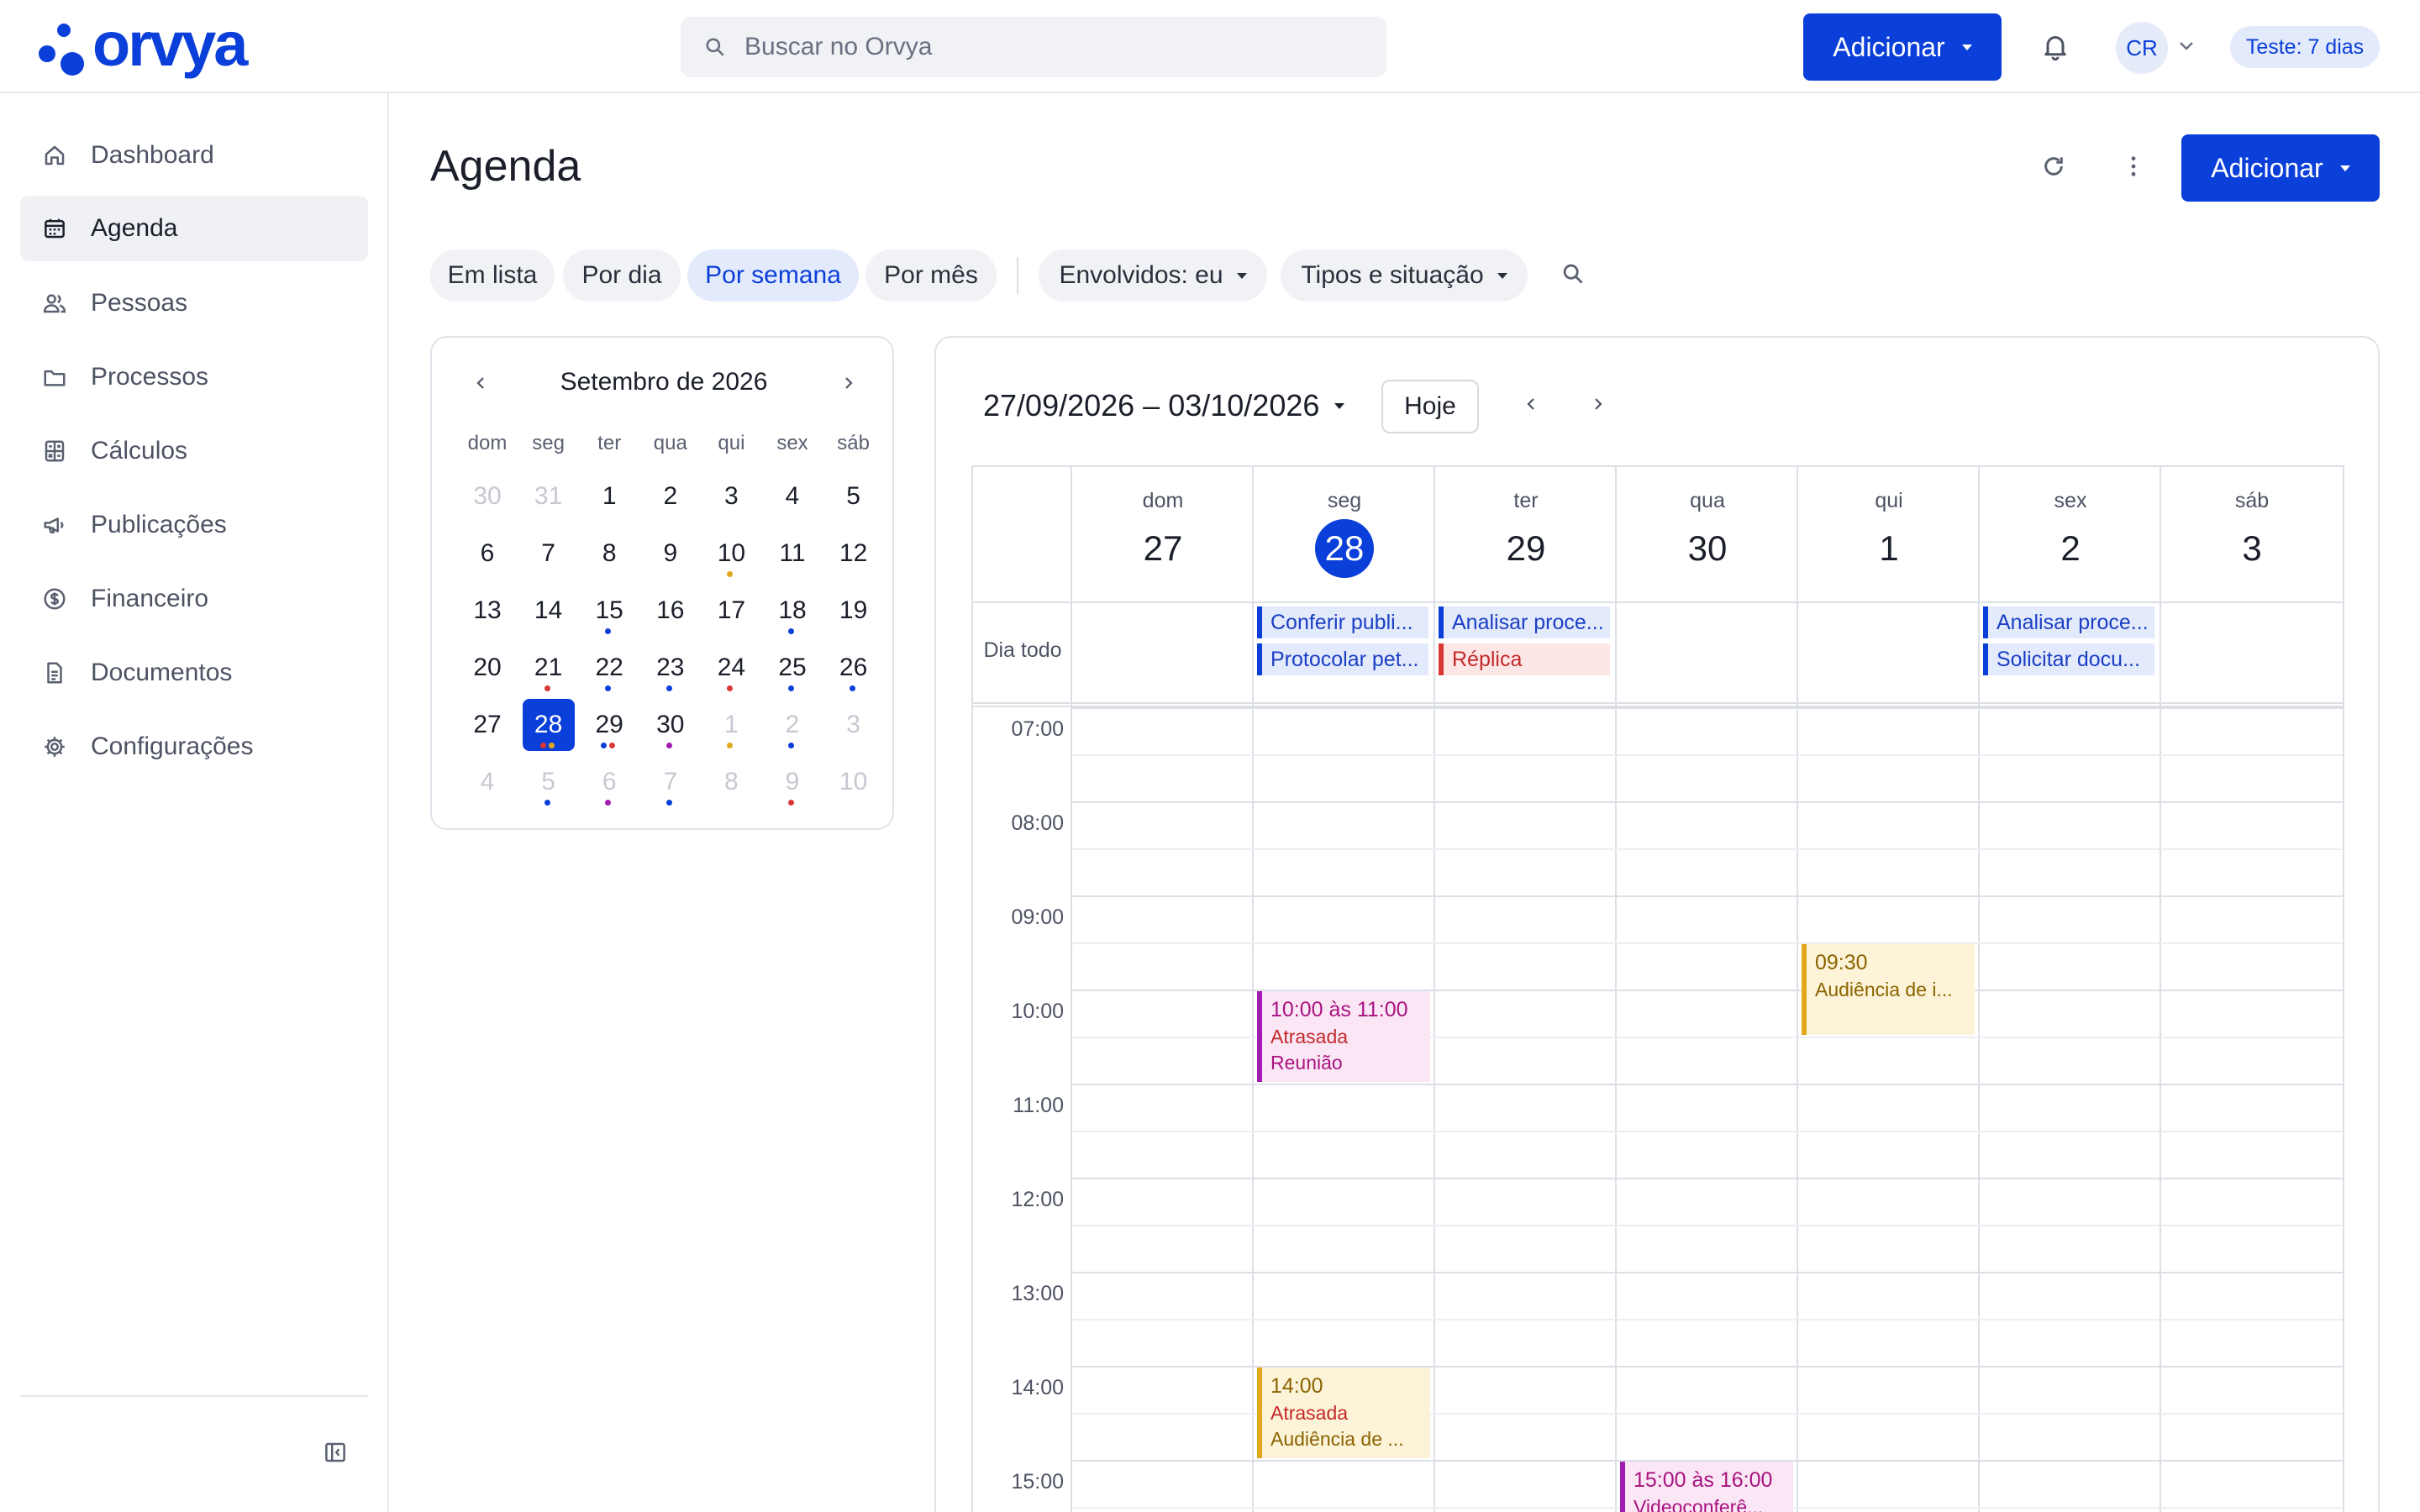  I want to click on event-time: 09:30, so click(1842, 962).